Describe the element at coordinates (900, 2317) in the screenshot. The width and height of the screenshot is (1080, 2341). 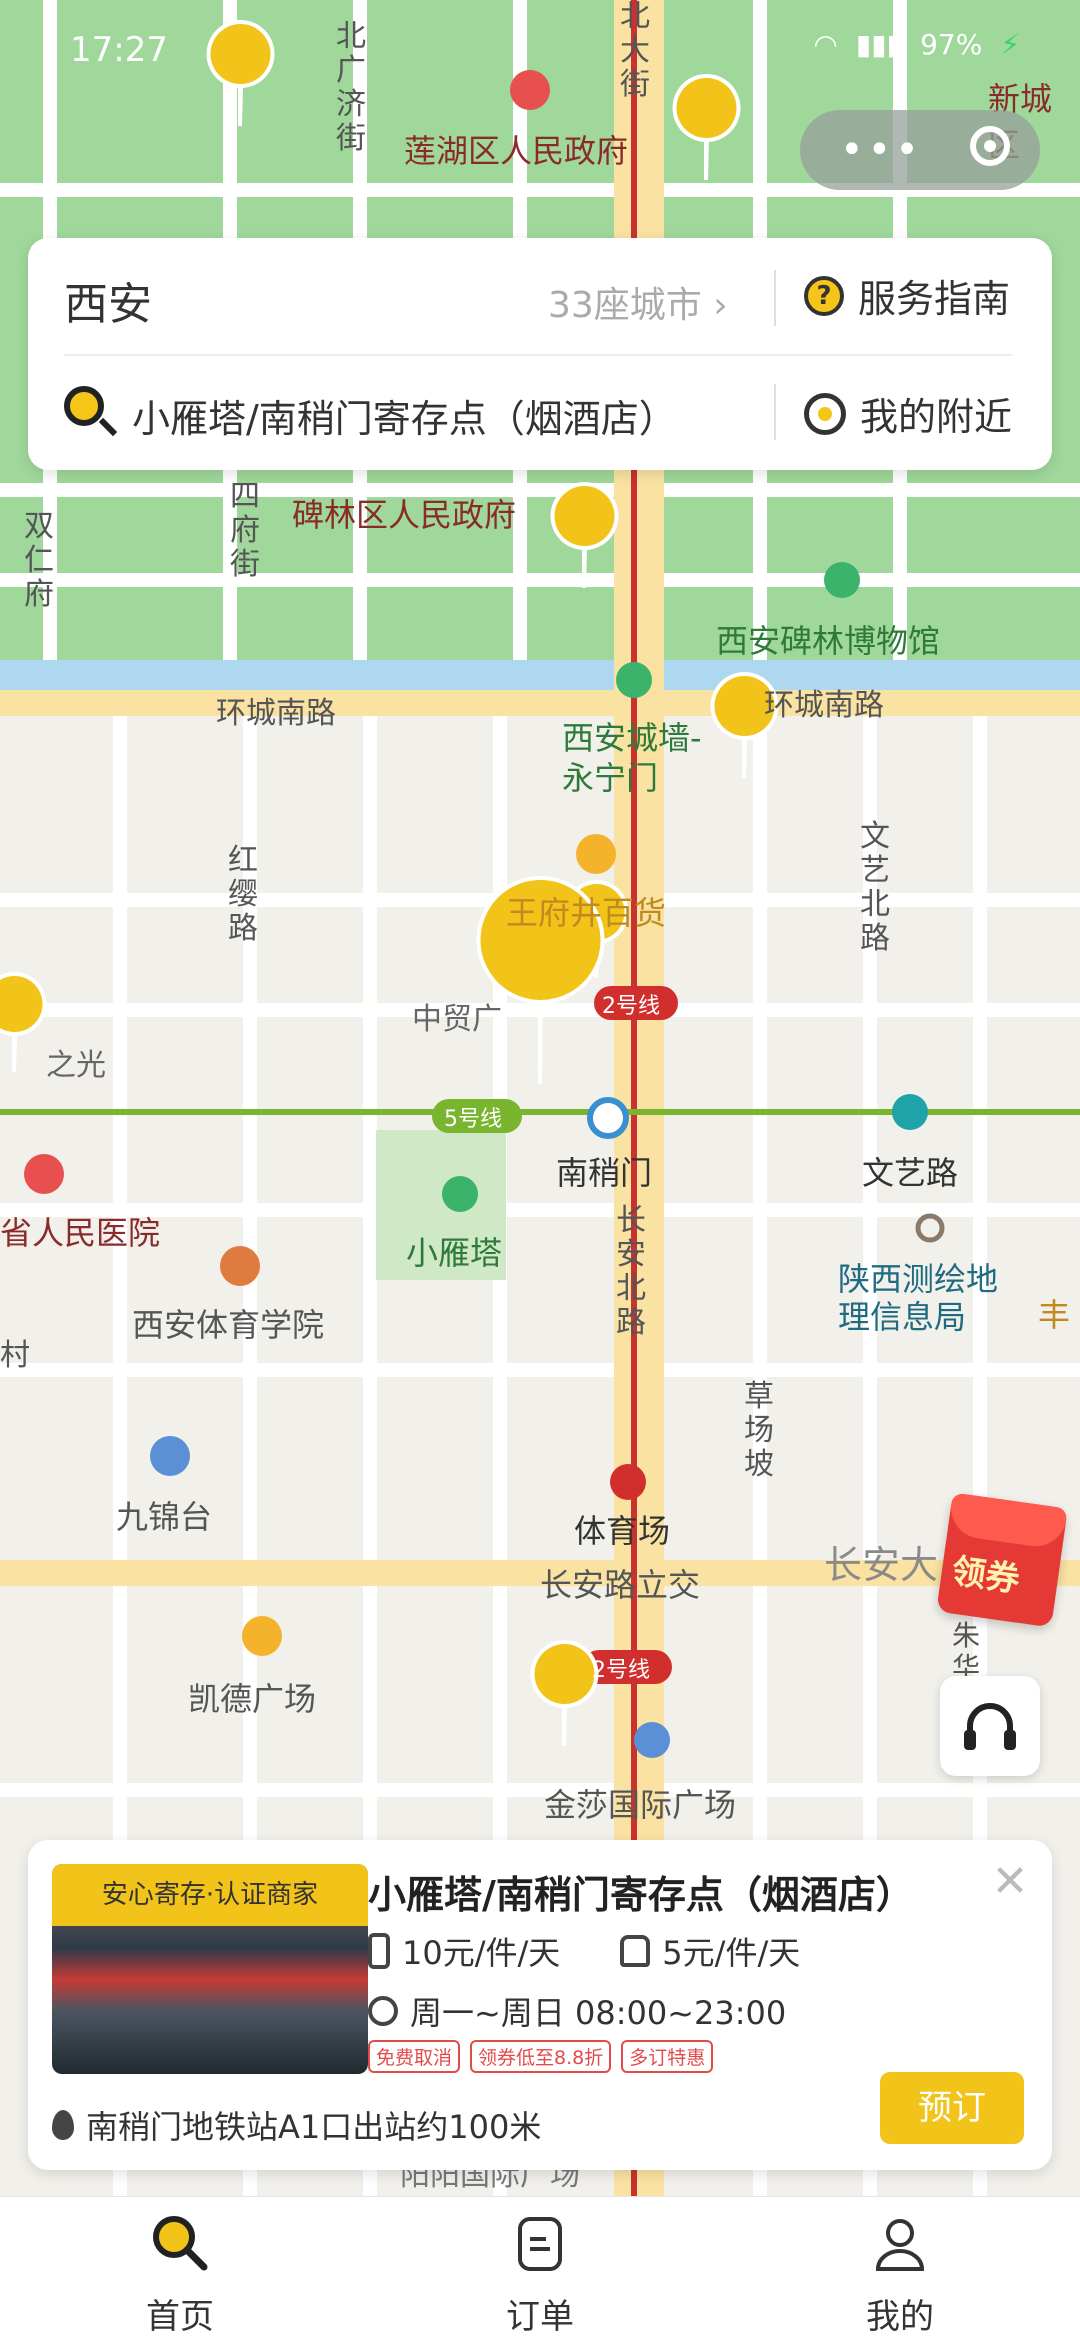
I see `tab-profile-label: 我的` at that location.